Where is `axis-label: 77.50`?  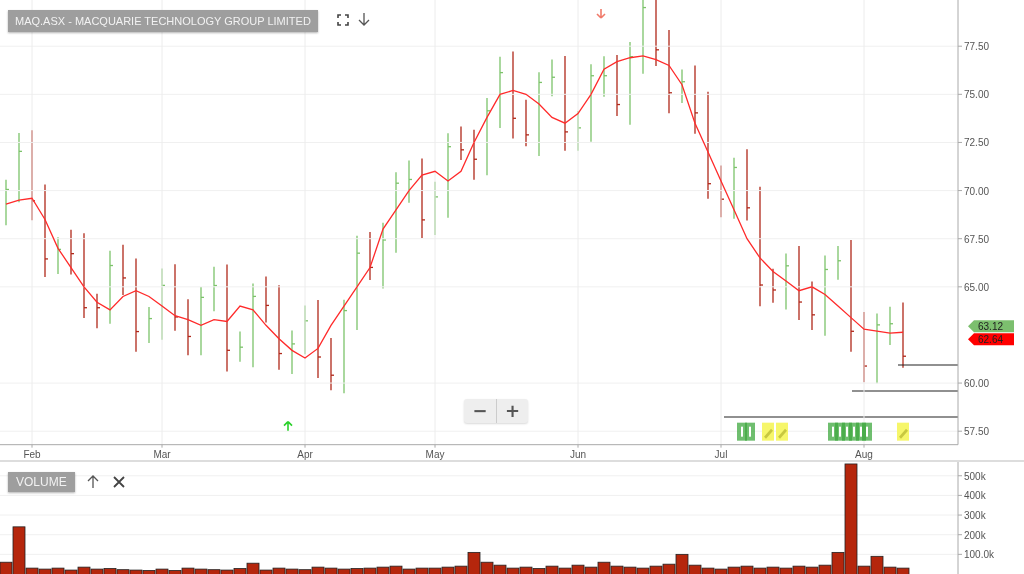
axis-label: 77.50 is located at coordinates (977, 47).